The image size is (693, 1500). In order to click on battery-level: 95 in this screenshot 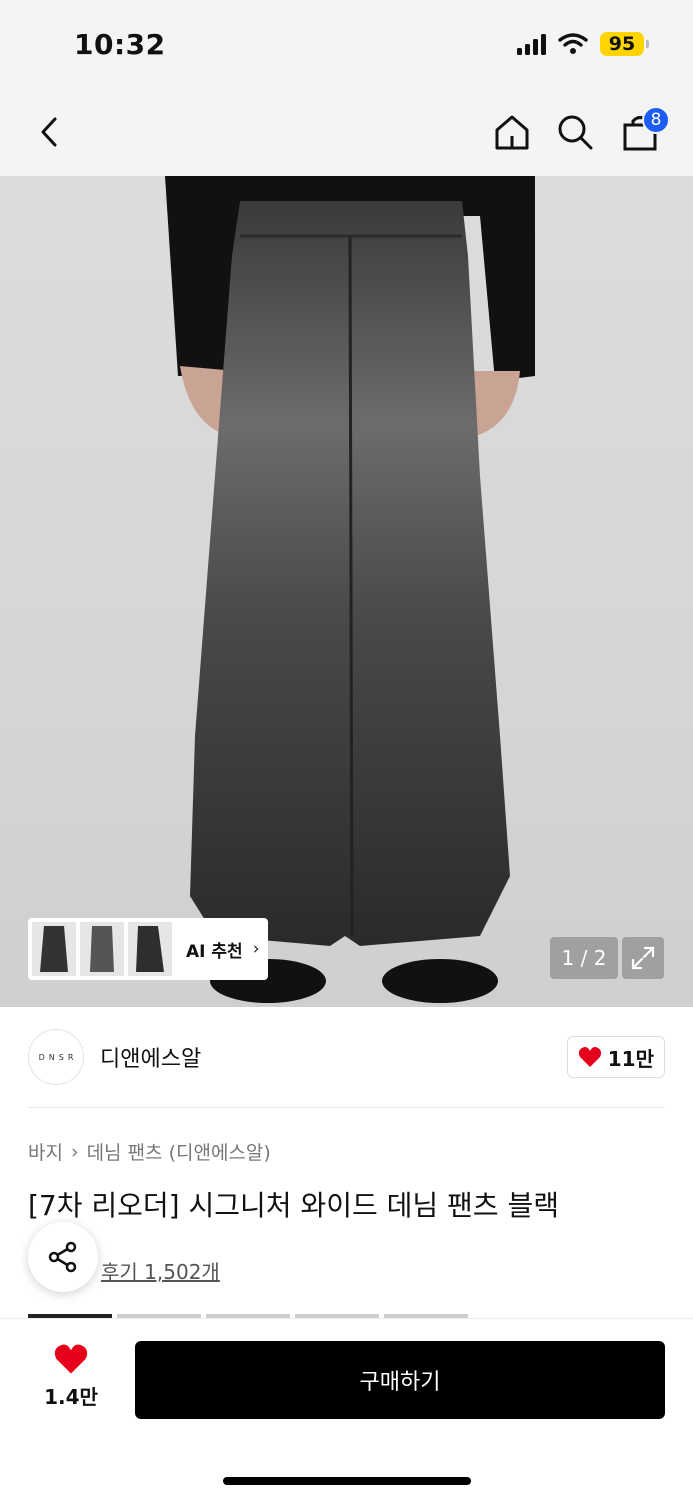, I will do `click(622, 44)`.